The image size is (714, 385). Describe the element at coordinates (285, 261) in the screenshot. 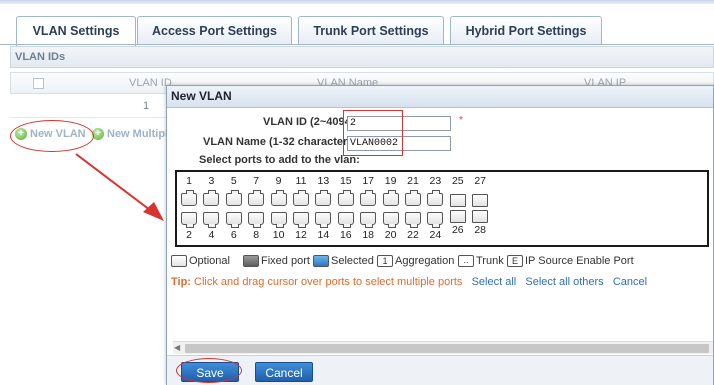

I see `legend-fixed: Fixed port` at that location.